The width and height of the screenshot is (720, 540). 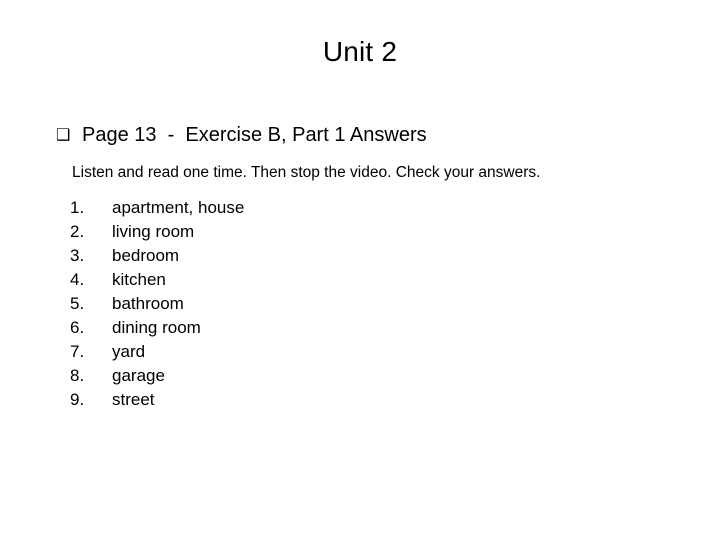 What do you see at coordinates (138, 375) in the screenshot?
I see `list-item-label: garage` at bounding box center [138, 375].